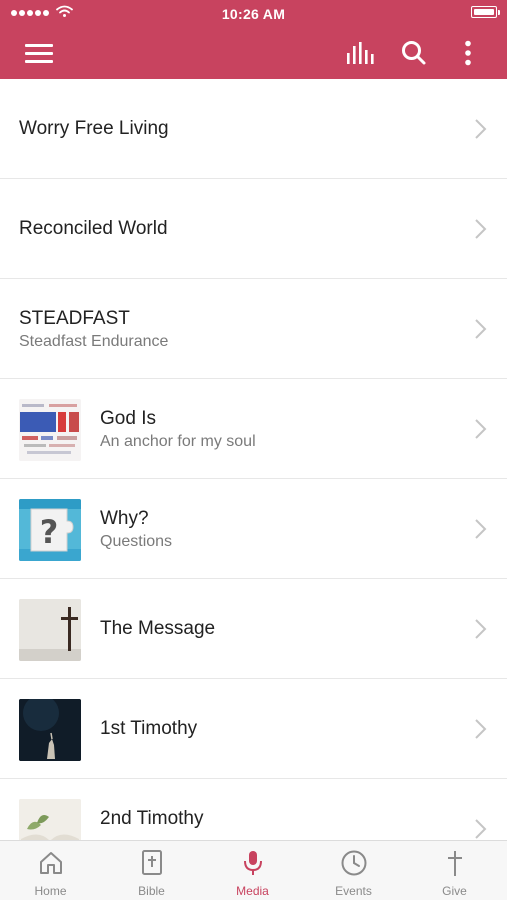 The width and height of the screenshot is (507, 901). I want to click on tab-events: Events, so click(353, 871).